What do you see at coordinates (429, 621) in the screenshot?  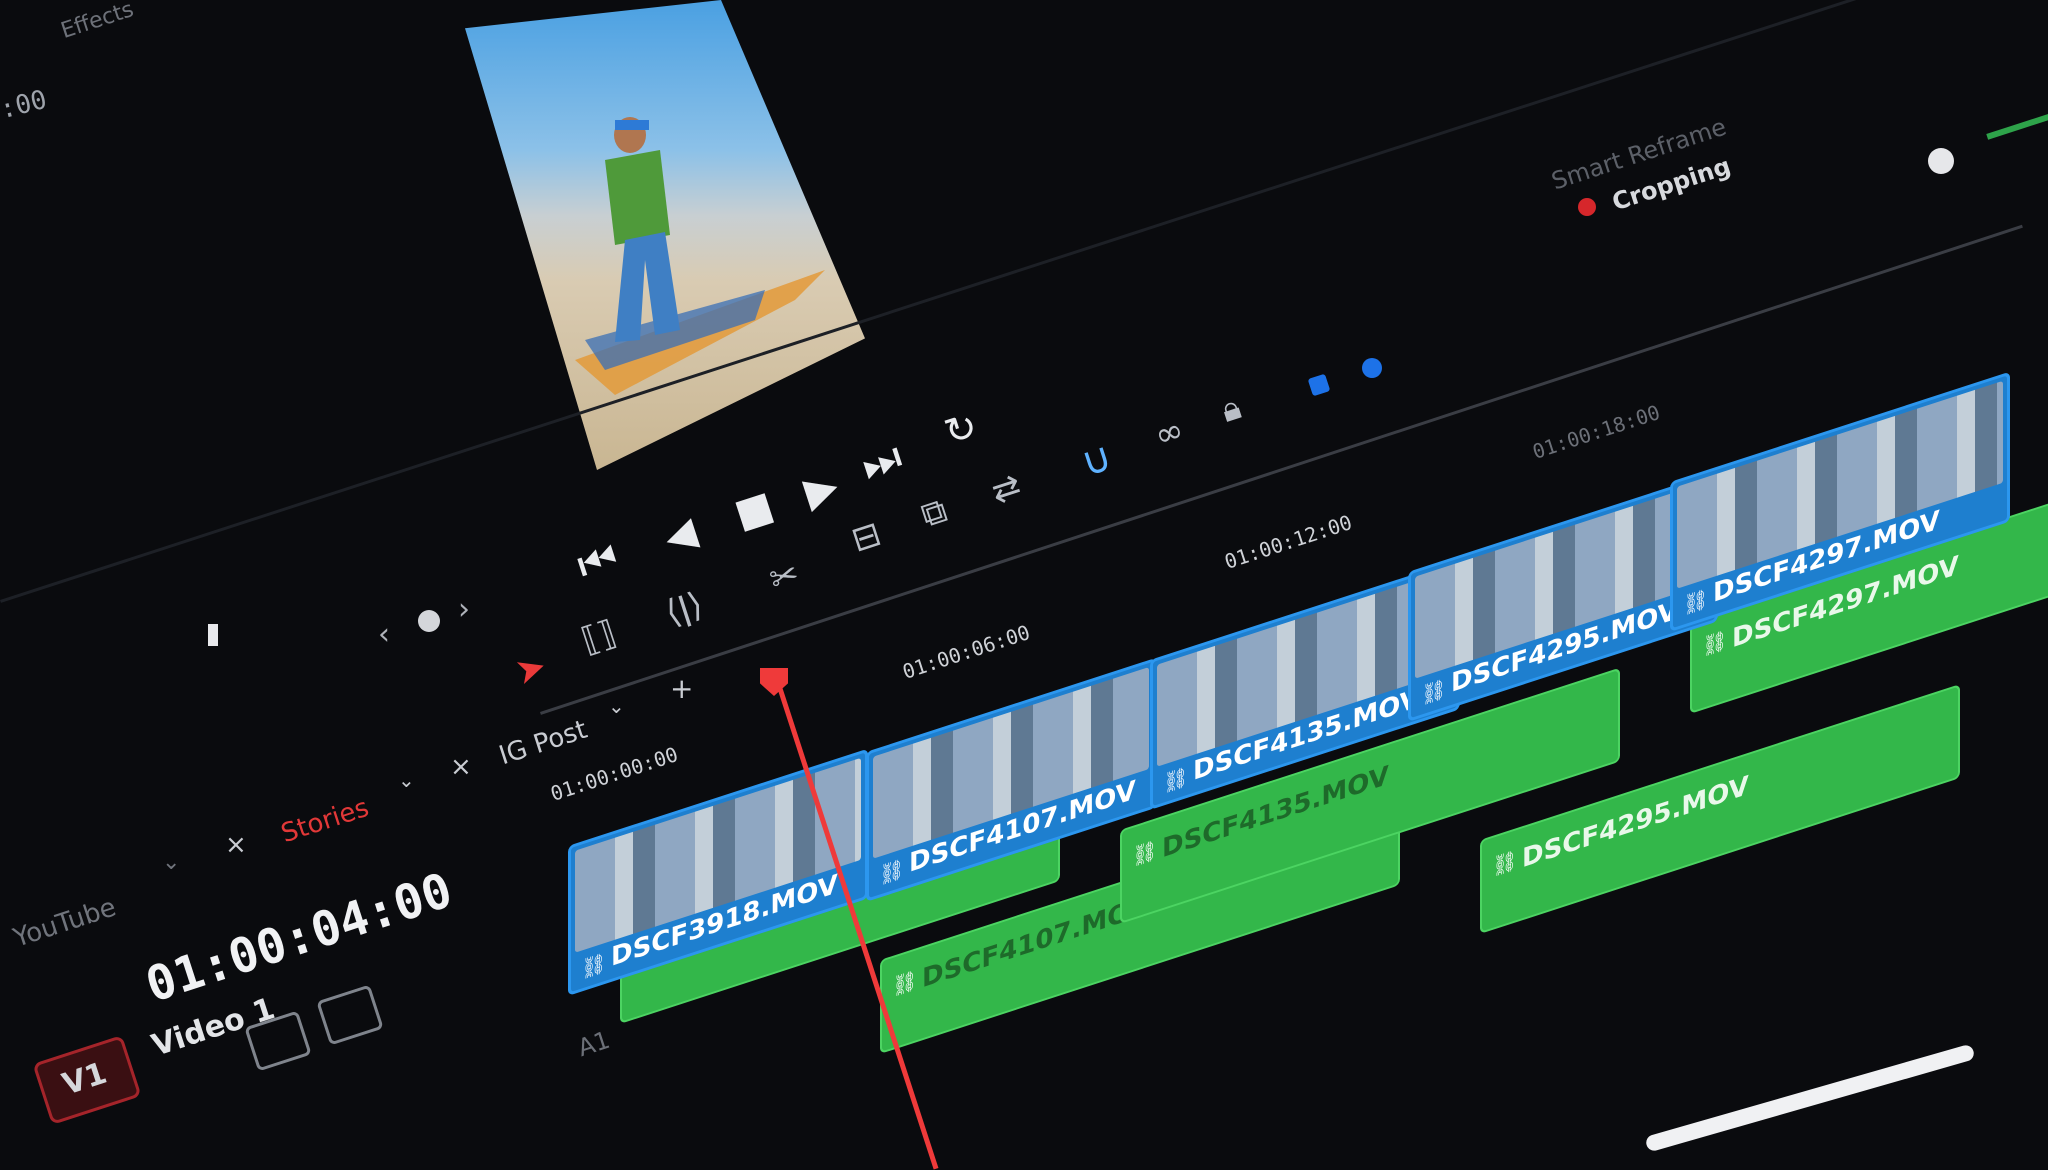 I see `jog-dot-icon` at bounding box center [429, 621].